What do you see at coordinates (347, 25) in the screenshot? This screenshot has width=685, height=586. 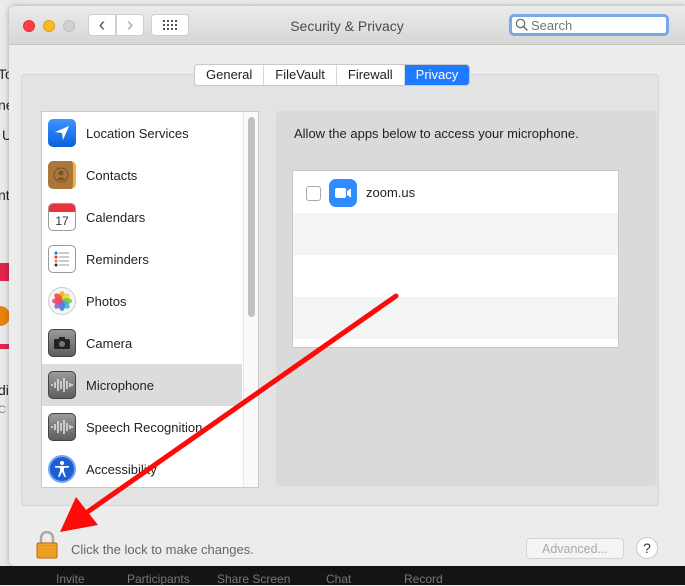 I see `title-bar: ‹ › Security & Privacy` at bounding box center [347, 25].